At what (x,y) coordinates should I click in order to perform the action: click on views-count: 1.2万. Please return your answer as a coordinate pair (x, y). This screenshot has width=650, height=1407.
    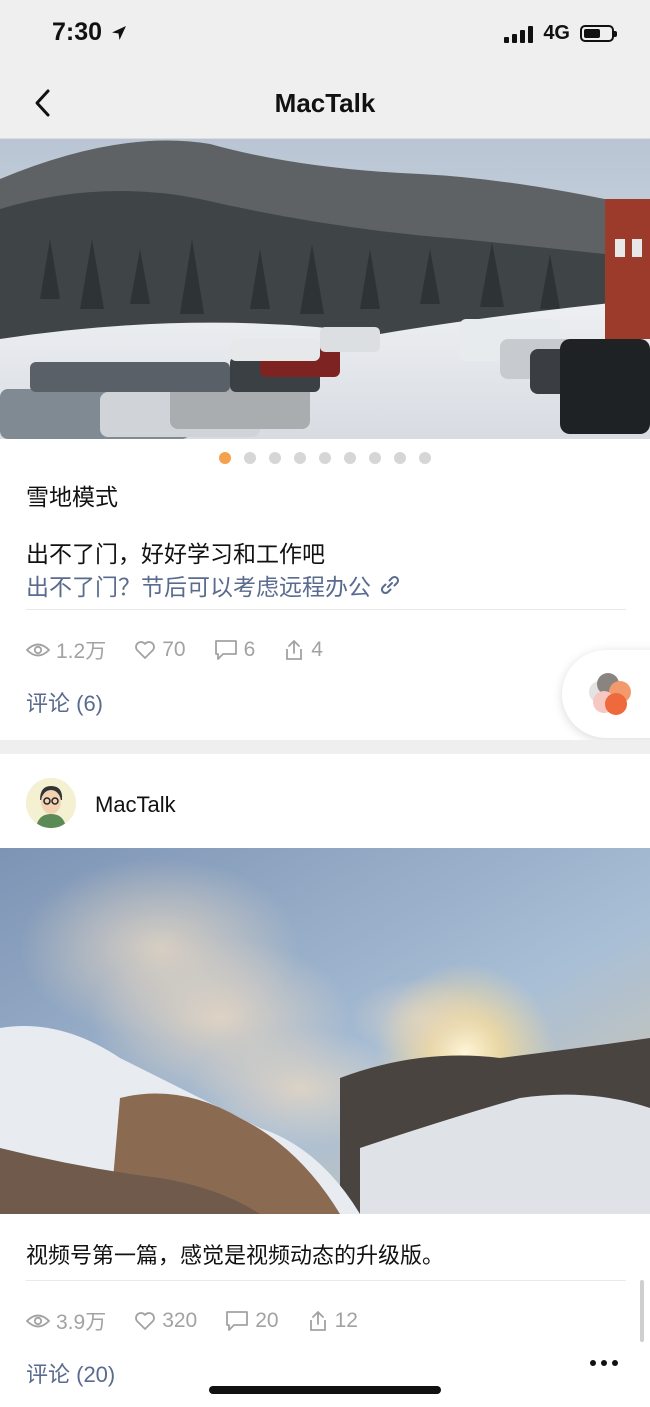
    Looking at the image, I should click on (81, 651).